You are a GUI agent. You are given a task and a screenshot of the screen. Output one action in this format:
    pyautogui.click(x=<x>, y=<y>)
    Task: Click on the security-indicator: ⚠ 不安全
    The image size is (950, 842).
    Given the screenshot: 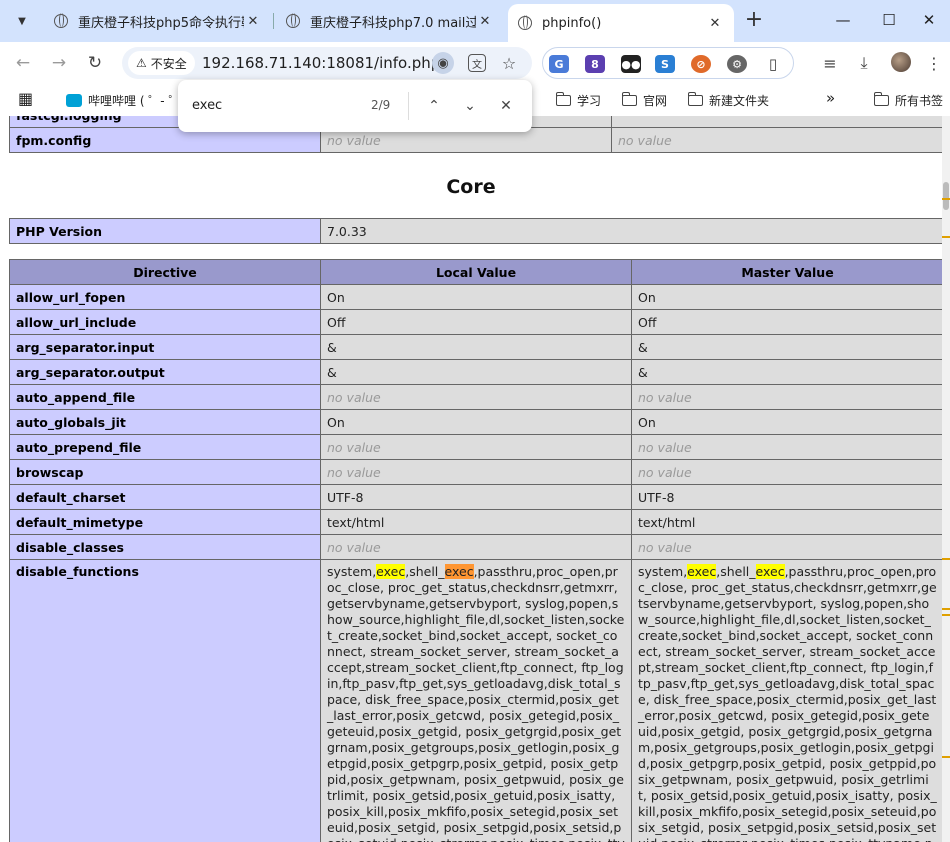 What is the action you would take?
    pyautogui.click(x=161, y=63)
    